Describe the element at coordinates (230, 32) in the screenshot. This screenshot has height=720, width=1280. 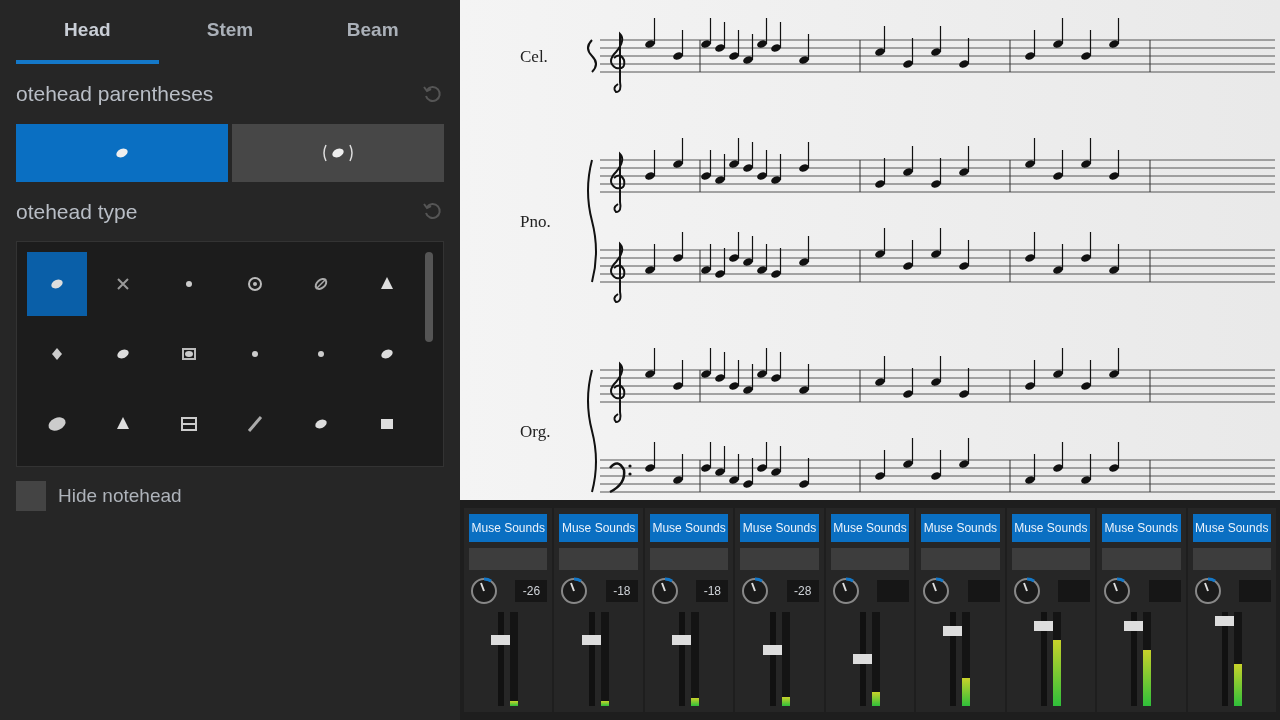
I see `tab: Stem` at that location.